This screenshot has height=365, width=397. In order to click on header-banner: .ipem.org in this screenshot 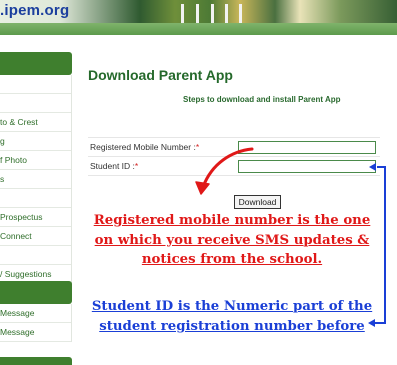, I will do `click(198, 11)`.